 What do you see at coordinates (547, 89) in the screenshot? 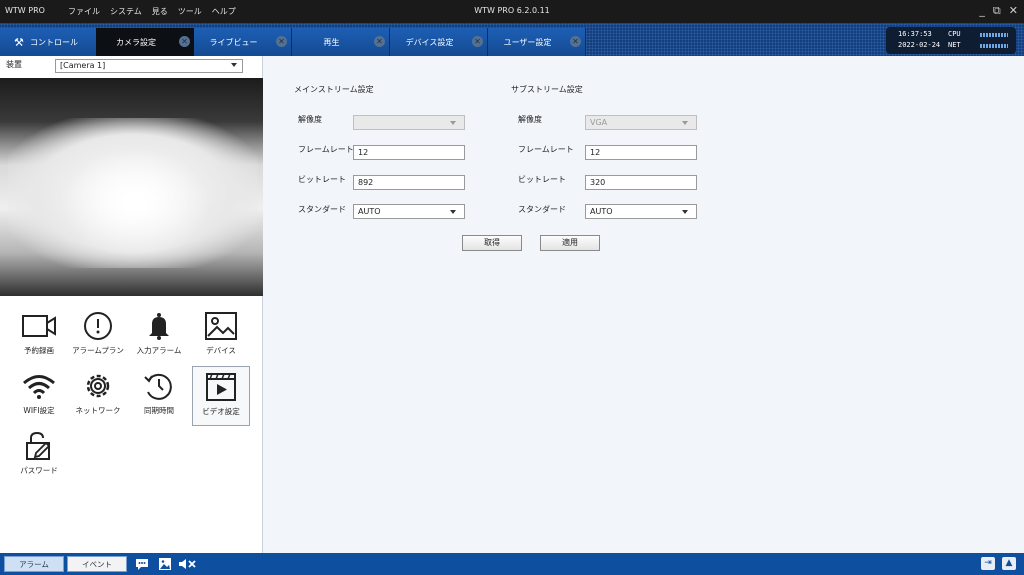
I see `sub-stream-title: サブストリーム設定` at bounding box center [547, 89].